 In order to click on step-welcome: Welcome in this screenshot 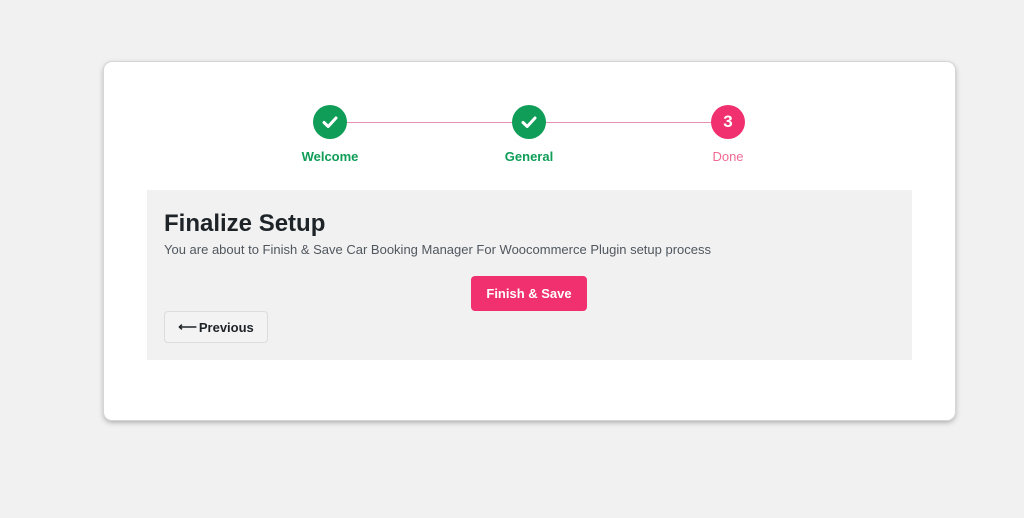, I will do `click(330, 134)`.